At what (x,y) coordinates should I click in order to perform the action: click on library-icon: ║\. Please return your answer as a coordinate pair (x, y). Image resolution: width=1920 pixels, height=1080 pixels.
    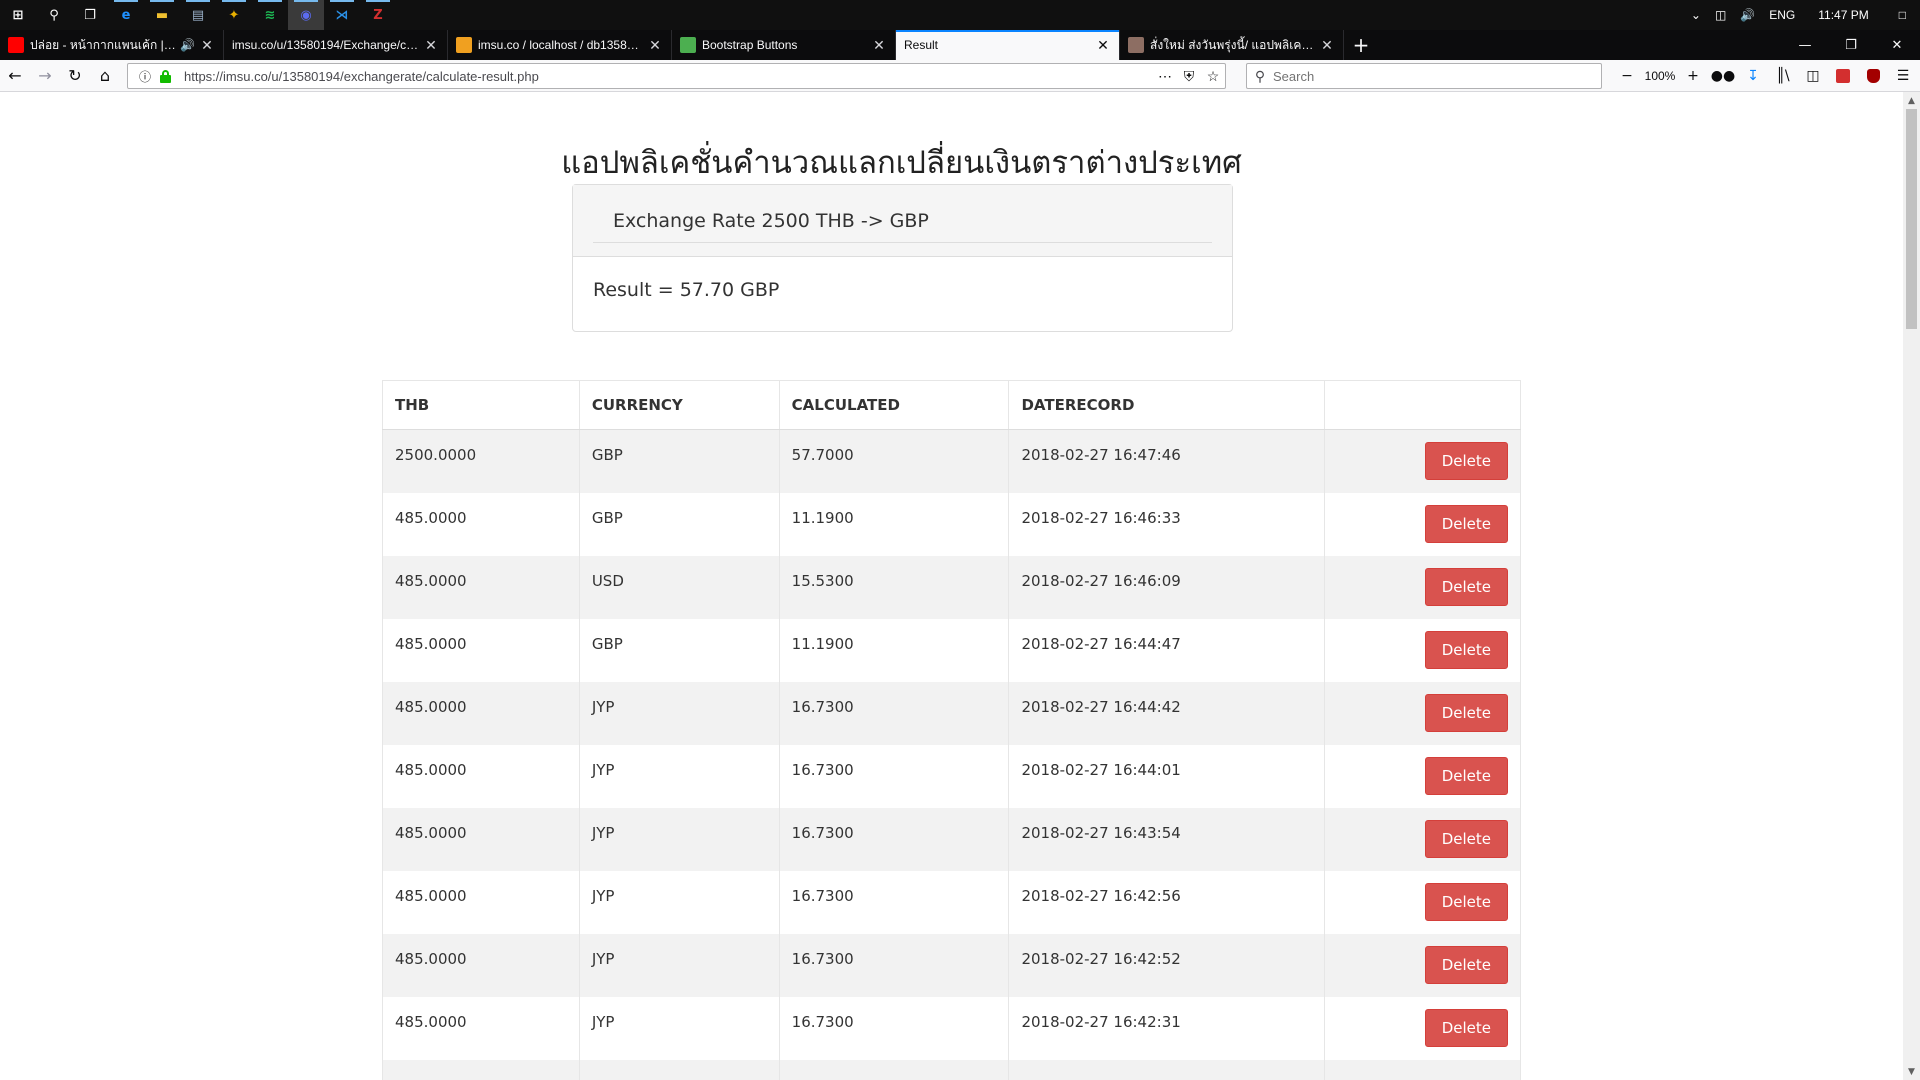
    Looking at the image, I should click on (1783, 76).